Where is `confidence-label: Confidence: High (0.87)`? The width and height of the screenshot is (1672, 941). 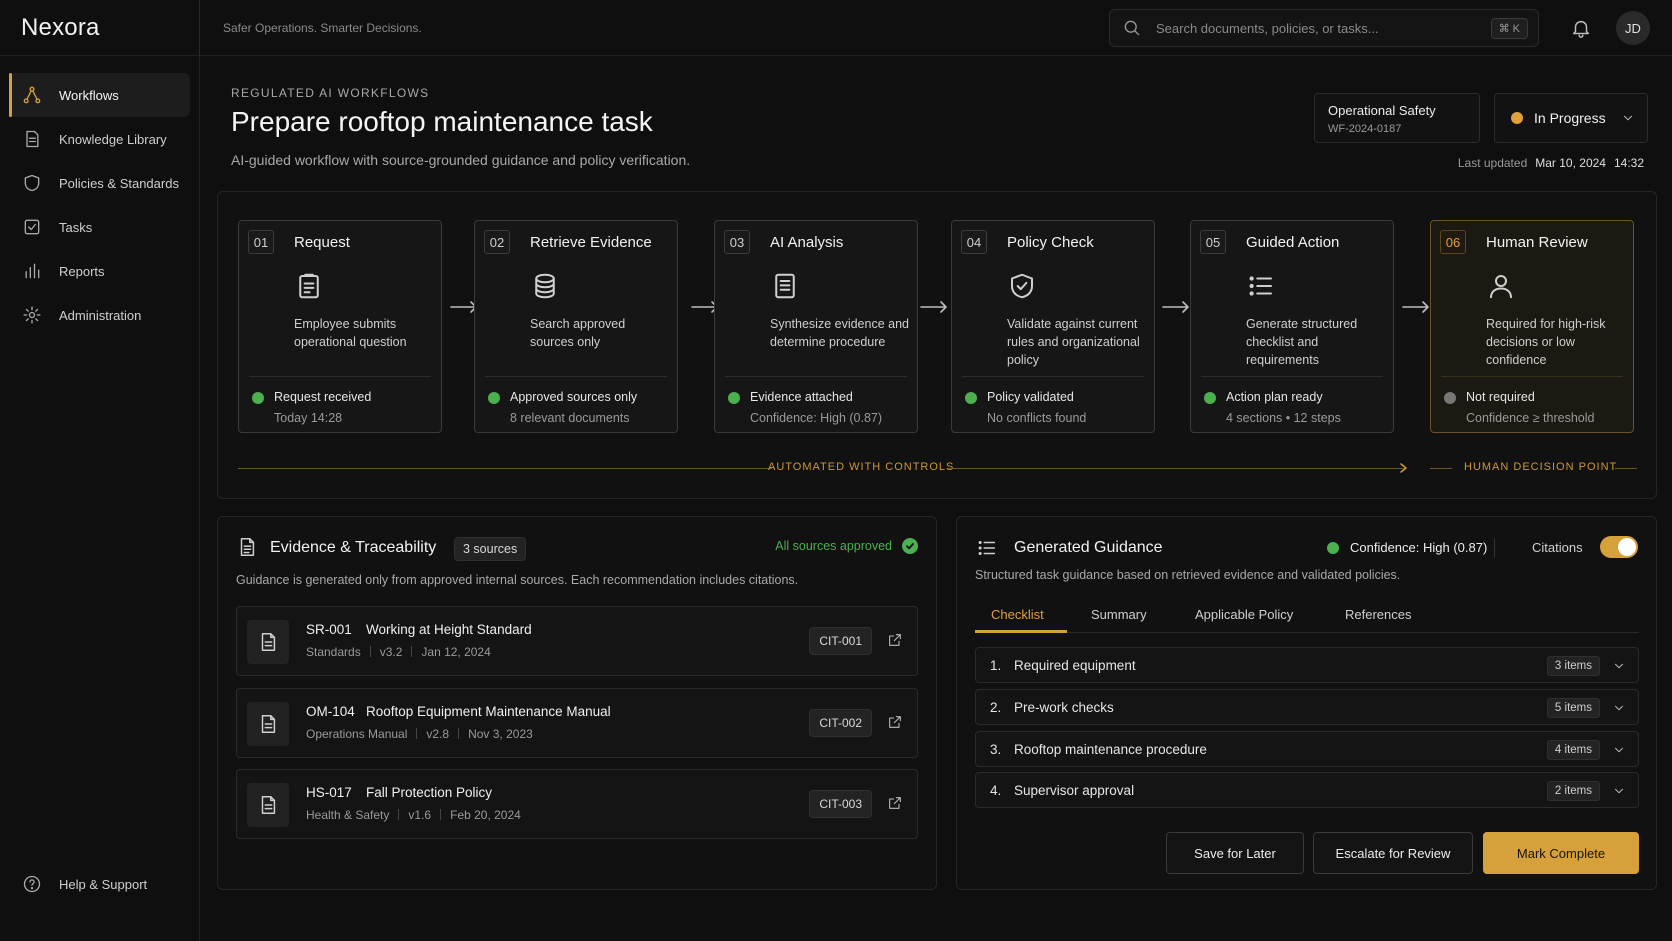 confidence-label: Confidence: High (0.87) is located at coordinates (1419, 547).